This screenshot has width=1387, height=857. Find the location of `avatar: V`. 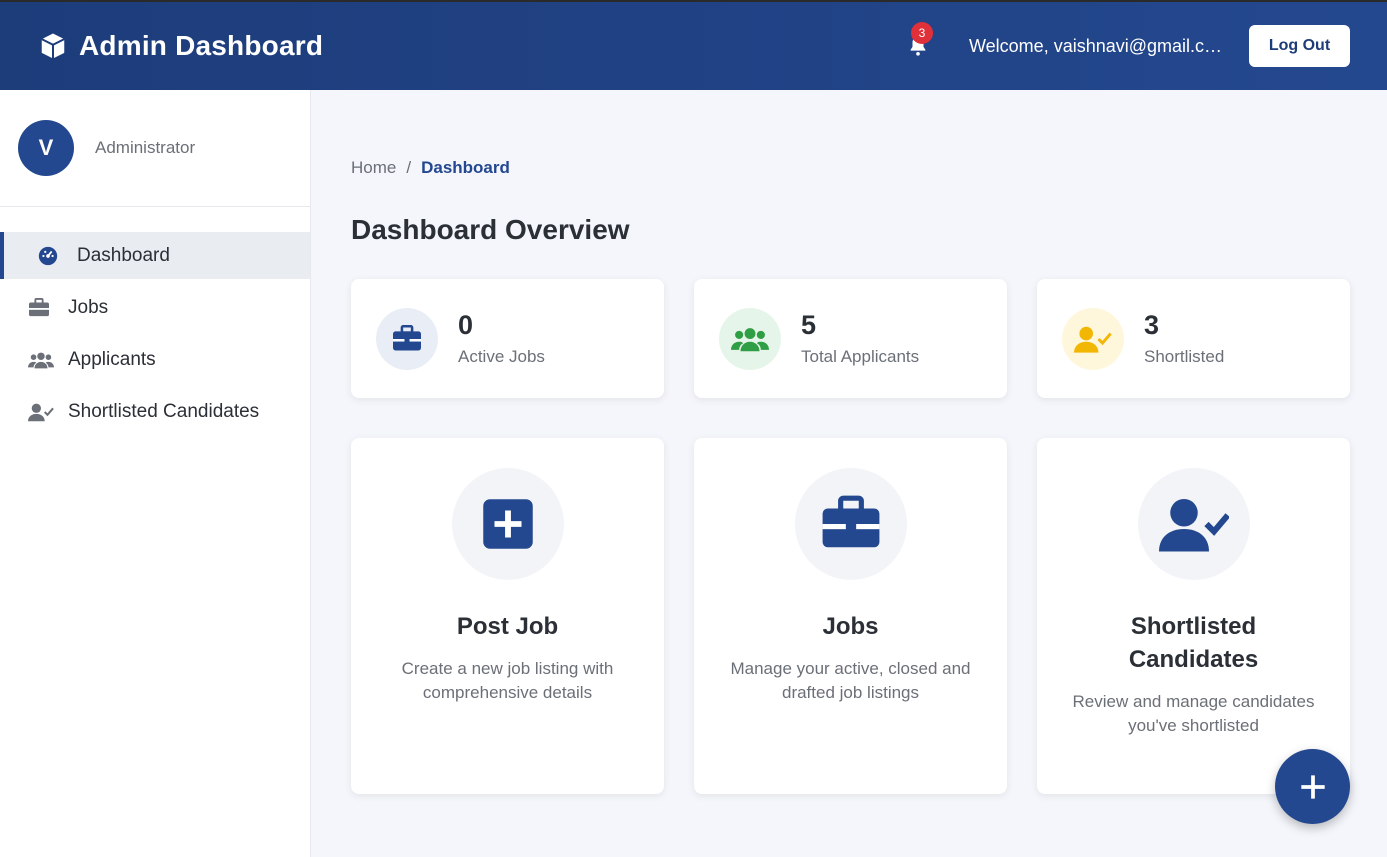

avatar: V is located at coordinates (46, 148).